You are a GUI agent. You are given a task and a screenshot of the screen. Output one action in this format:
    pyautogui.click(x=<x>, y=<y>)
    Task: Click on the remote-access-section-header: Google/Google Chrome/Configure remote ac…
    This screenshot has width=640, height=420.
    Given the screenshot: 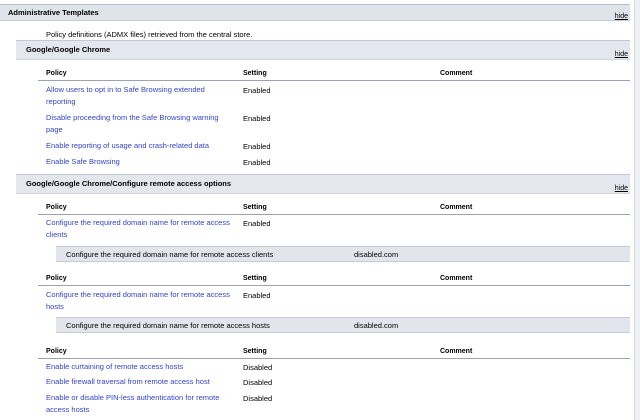 What is the action you would take?
    pyautogui.click(x=323, y=184)
    